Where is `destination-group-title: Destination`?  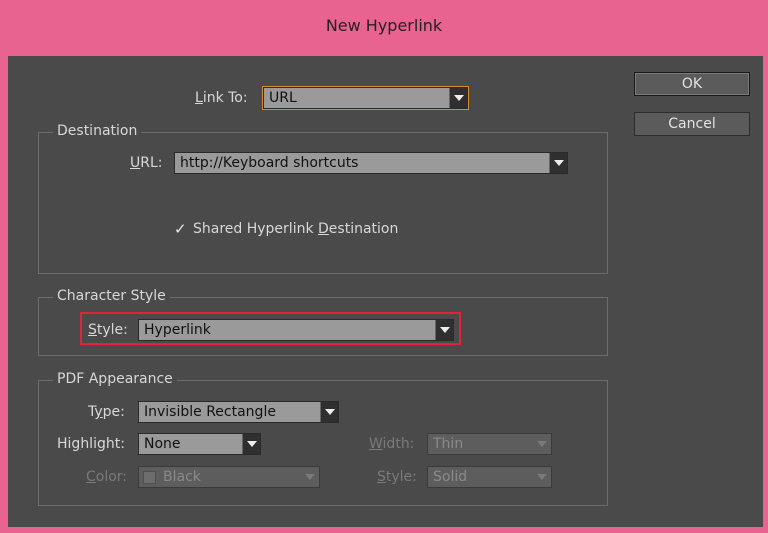
destination-group-title: Destination is located at coordinates (97, 131).